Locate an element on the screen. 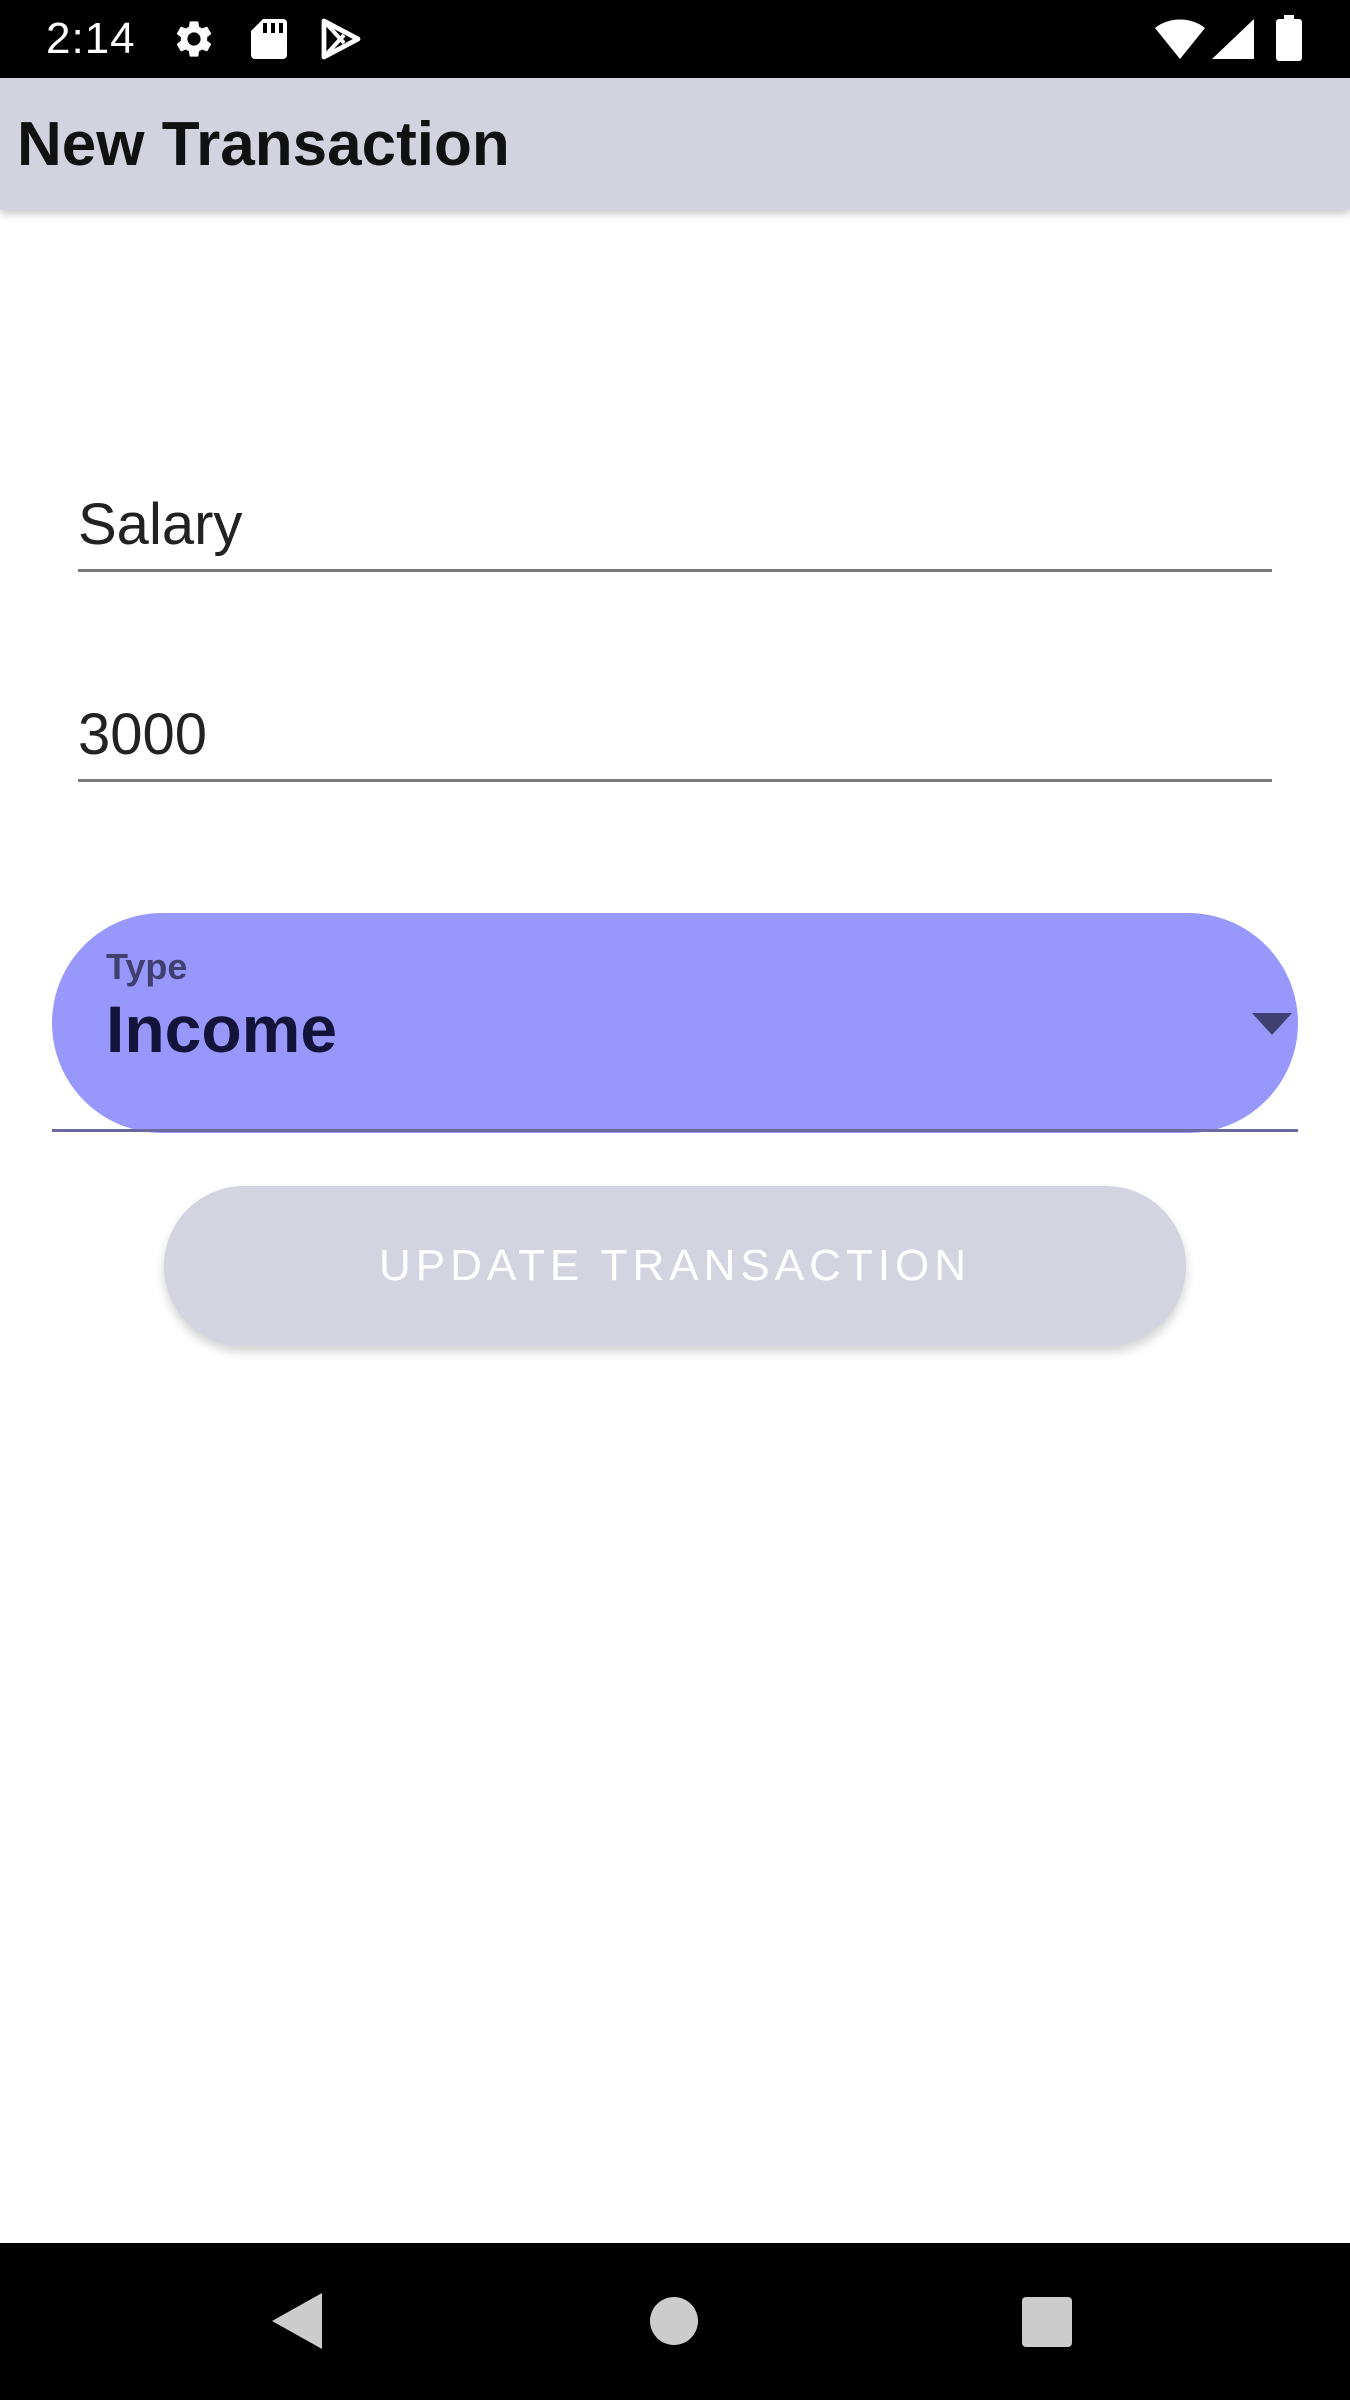  app-bar: New Transaction is located at coordinates (675, 144).